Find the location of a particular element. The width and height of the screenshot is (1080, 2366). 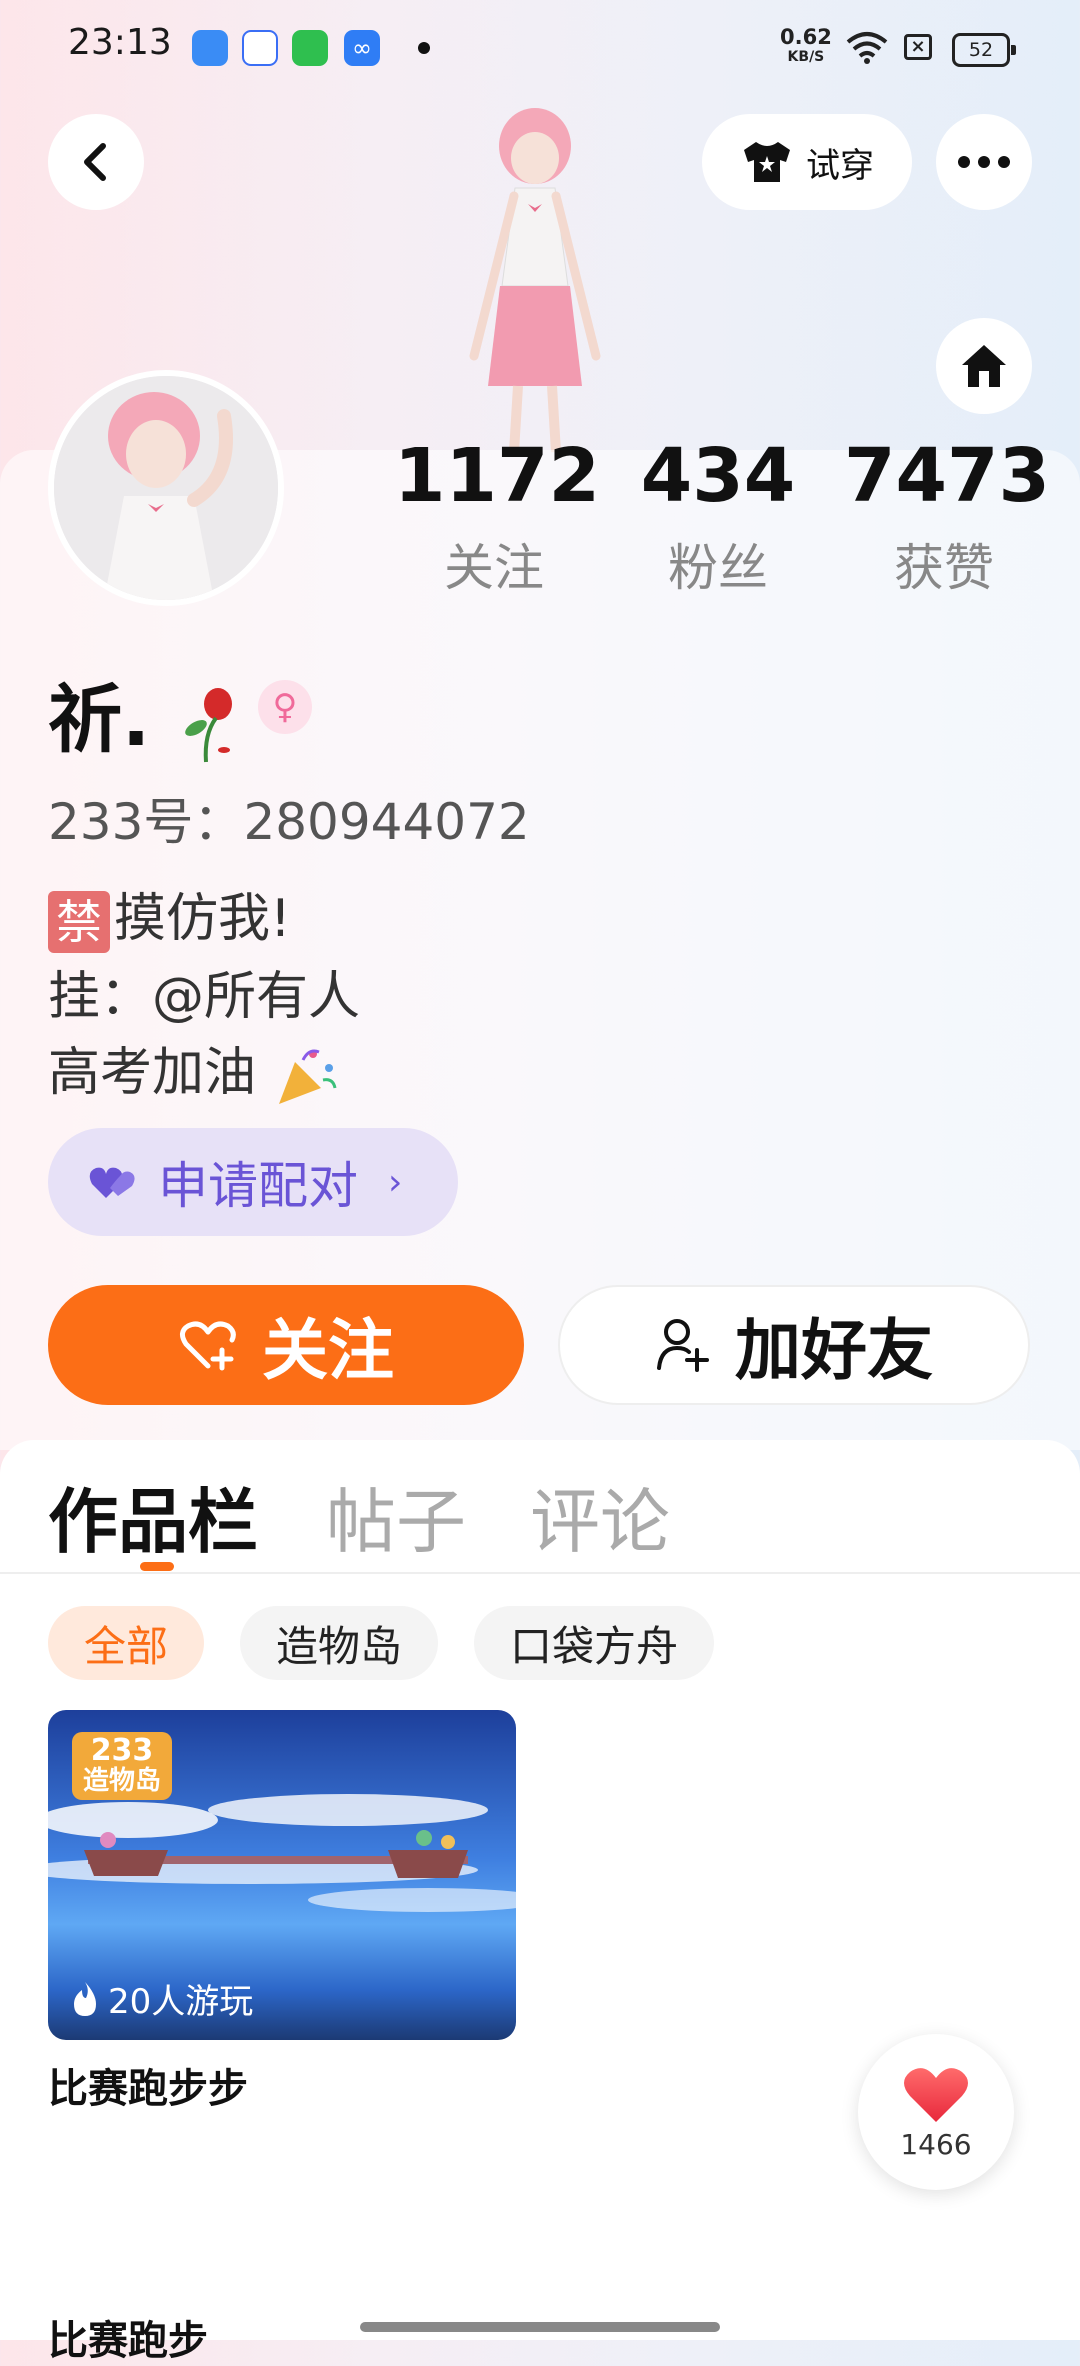

home-indicator is located at coordinates (540, 2327).